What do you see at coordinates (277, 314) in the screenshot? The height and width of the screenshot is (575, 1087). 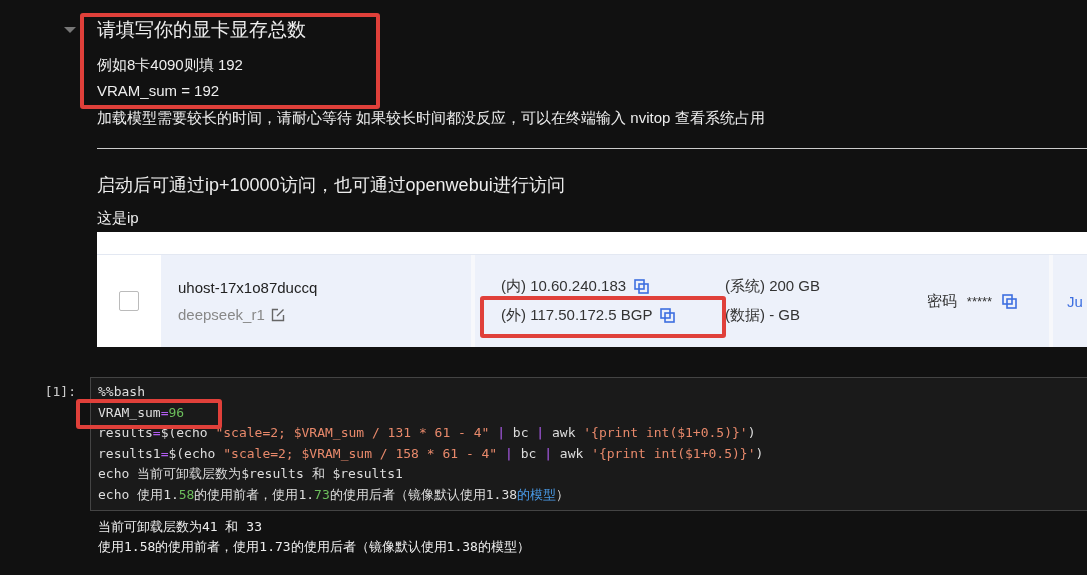 I see `edit-icon` at bounding box center [277, 314].